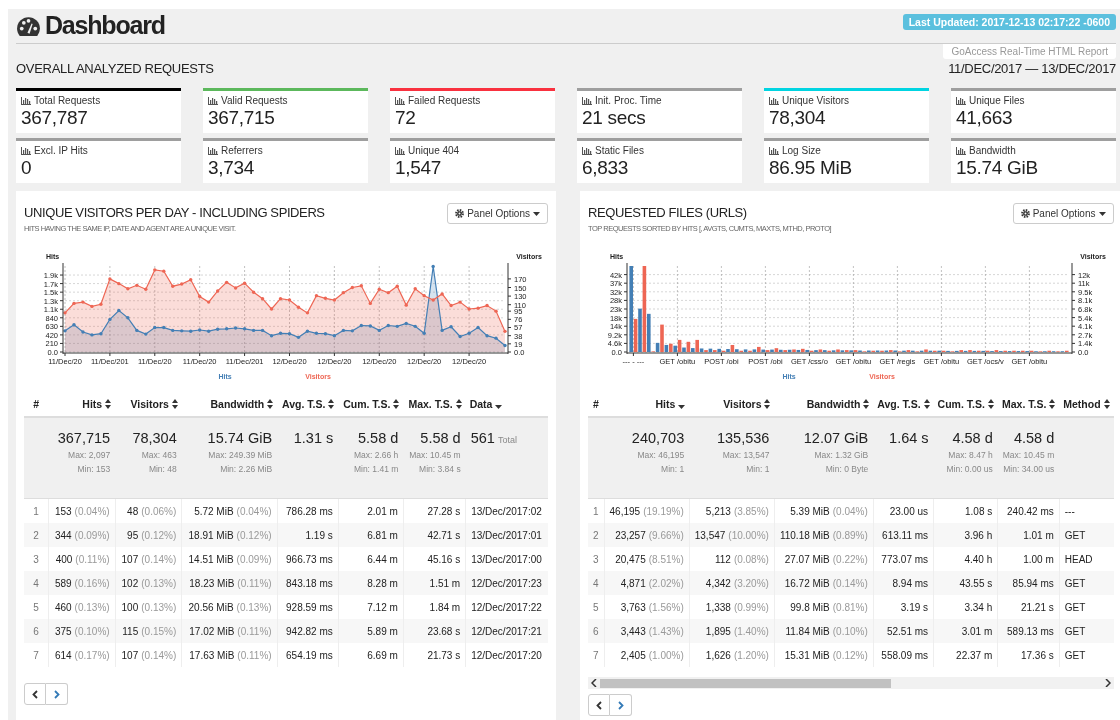  What do you see at coordinates (434, 631) in the screenshot?
I see `table-cell: 23.68 s` at bounding box center [434, 631].